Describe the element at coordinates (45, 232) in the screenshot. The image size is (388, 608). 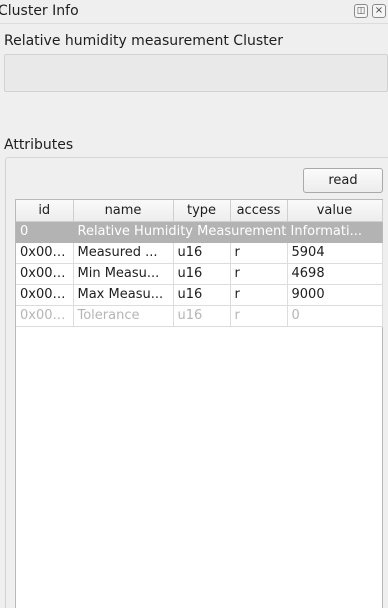
I see `attribute-set-id: 0` at that location.